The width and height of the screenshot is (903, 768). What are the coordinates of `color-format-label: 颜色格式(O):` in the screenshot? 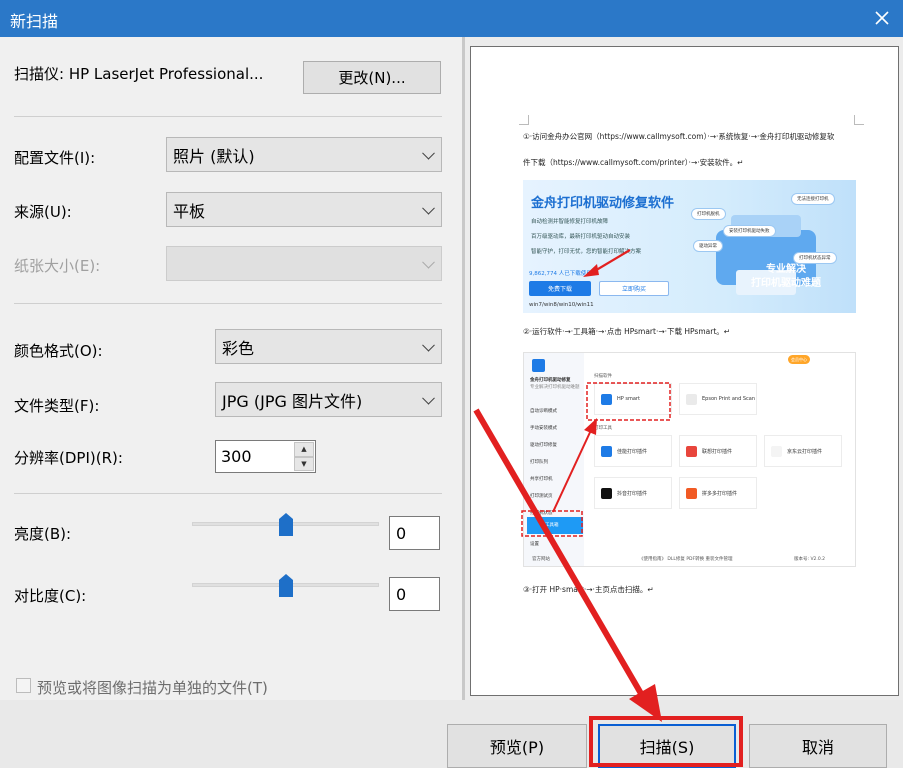 It's located at (58, 351).